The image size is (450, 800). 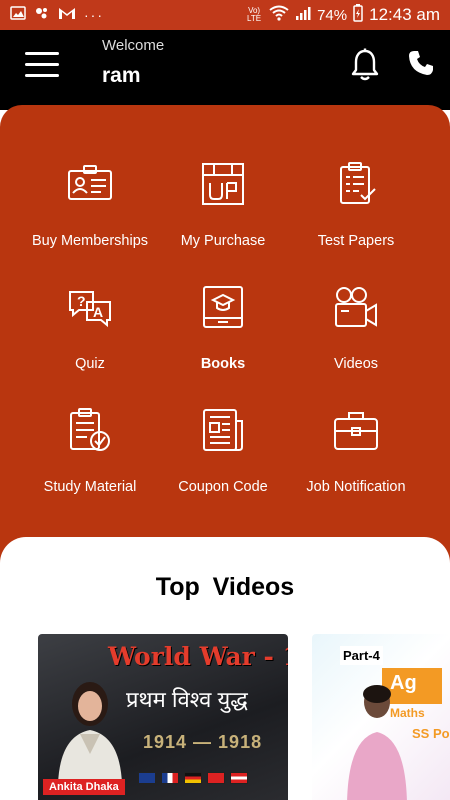 I want to click on menu-item-label: Books, so click(x=223, y=364).